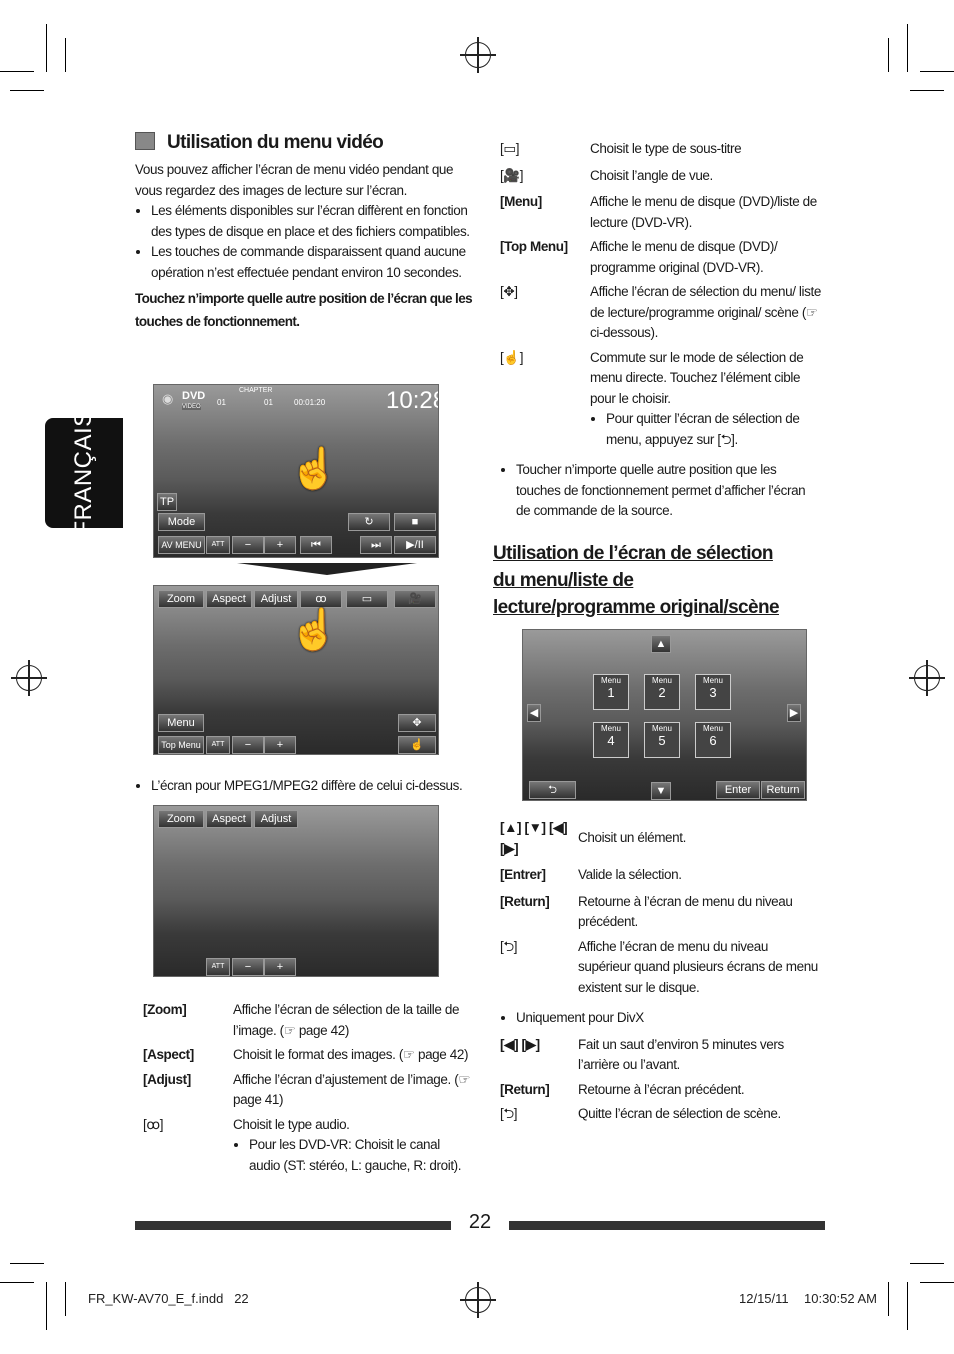 The image size is (954, 1354). Describe the element at coordinates (84, 473) in the screenshot. I see `language-tab: FRANÇAIS` at that location.